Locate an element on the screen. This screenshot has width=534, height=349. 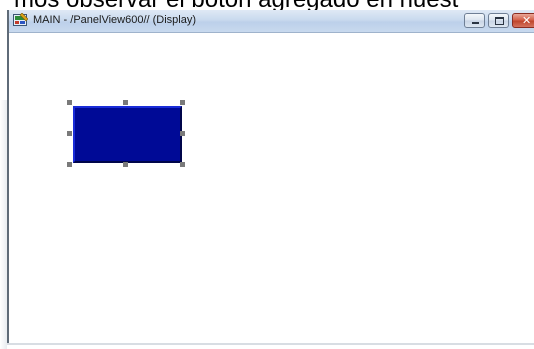
window-left-shadow is located at coordinates (3, 224).